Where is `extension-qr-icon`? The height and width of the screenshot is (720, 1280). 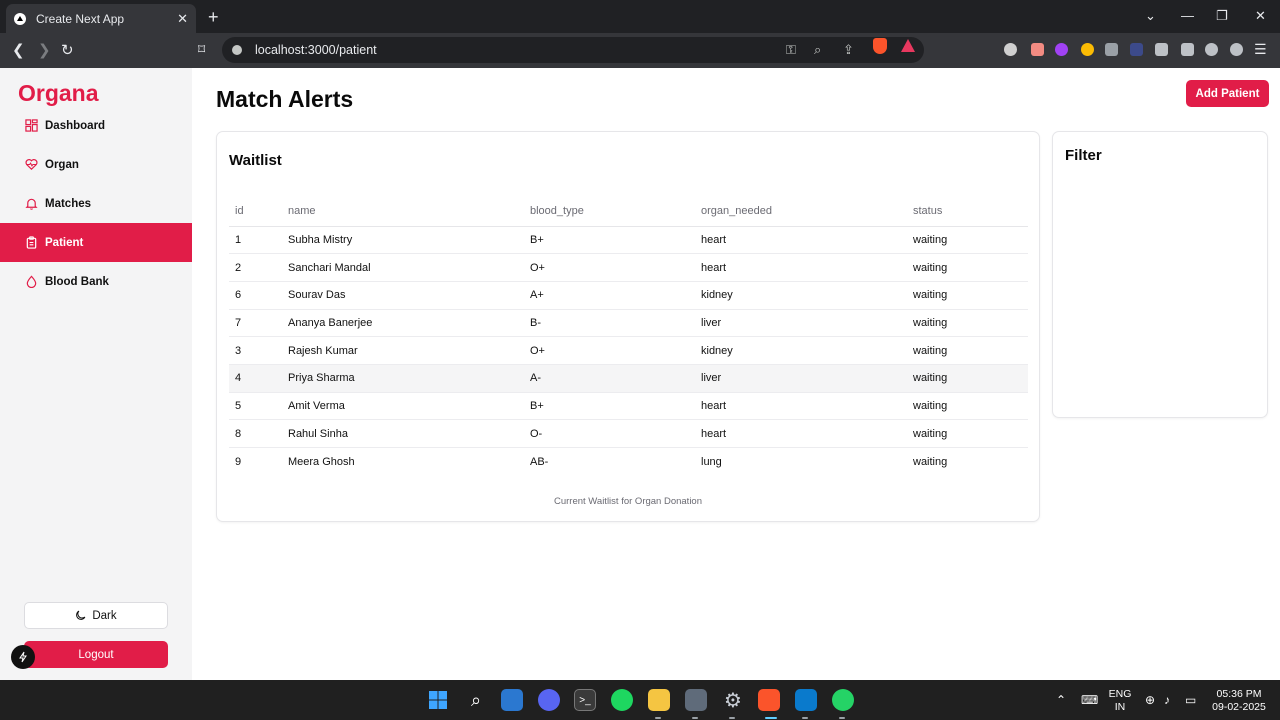
extension-qr-icon is located at coordinates (1111, 49).